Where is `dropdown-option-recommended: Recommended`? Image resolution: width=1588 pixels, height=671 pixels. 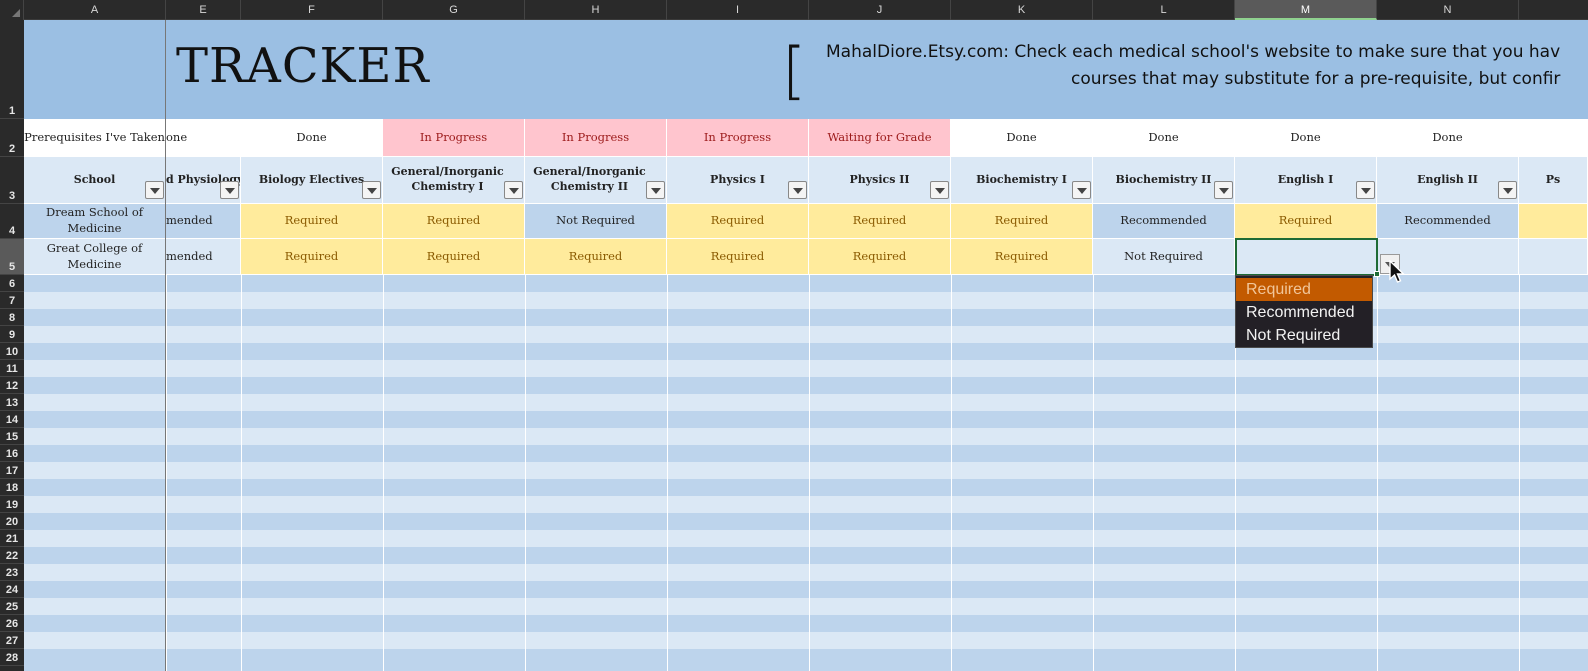 dropdown-option-recommended: Recommended is located at coordinates (1304, 312).